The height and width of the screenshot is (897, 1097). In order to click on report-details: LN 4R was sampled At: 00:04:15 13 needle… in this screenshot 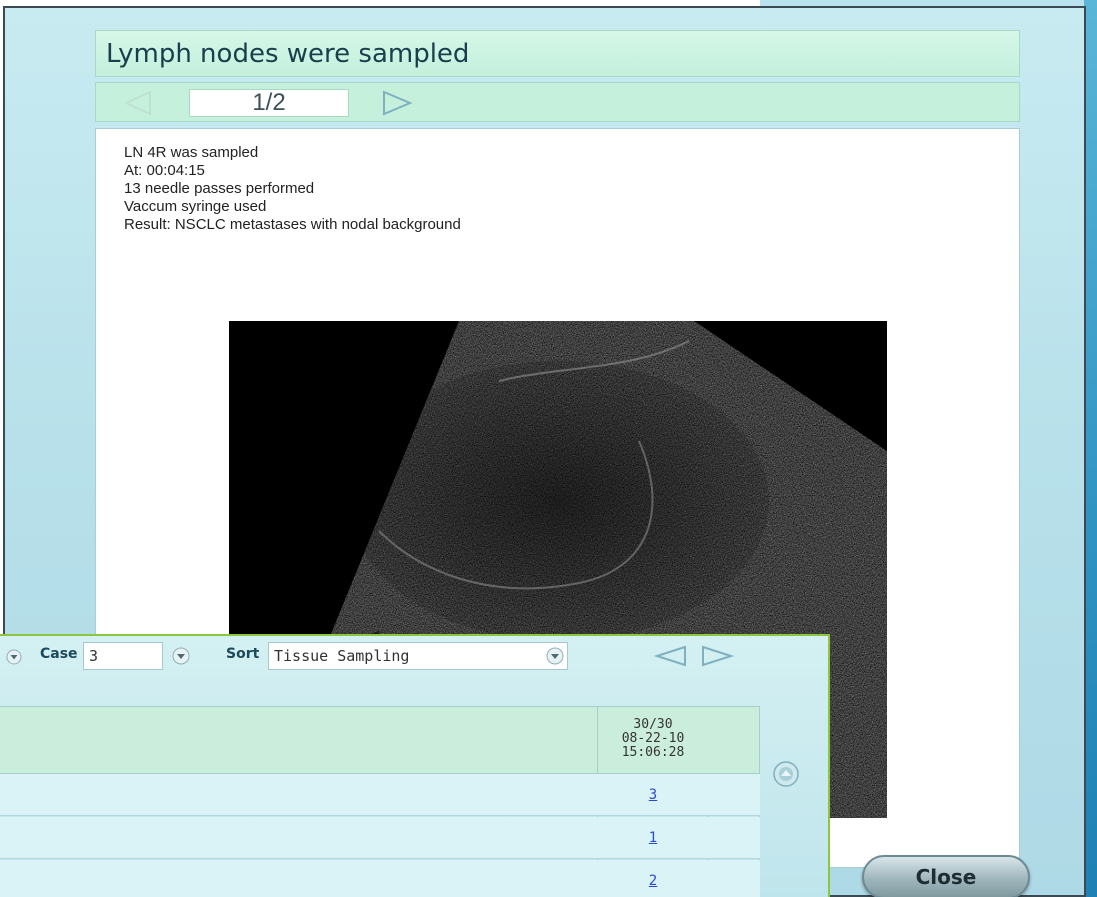, I will do `click(292, 189)`.